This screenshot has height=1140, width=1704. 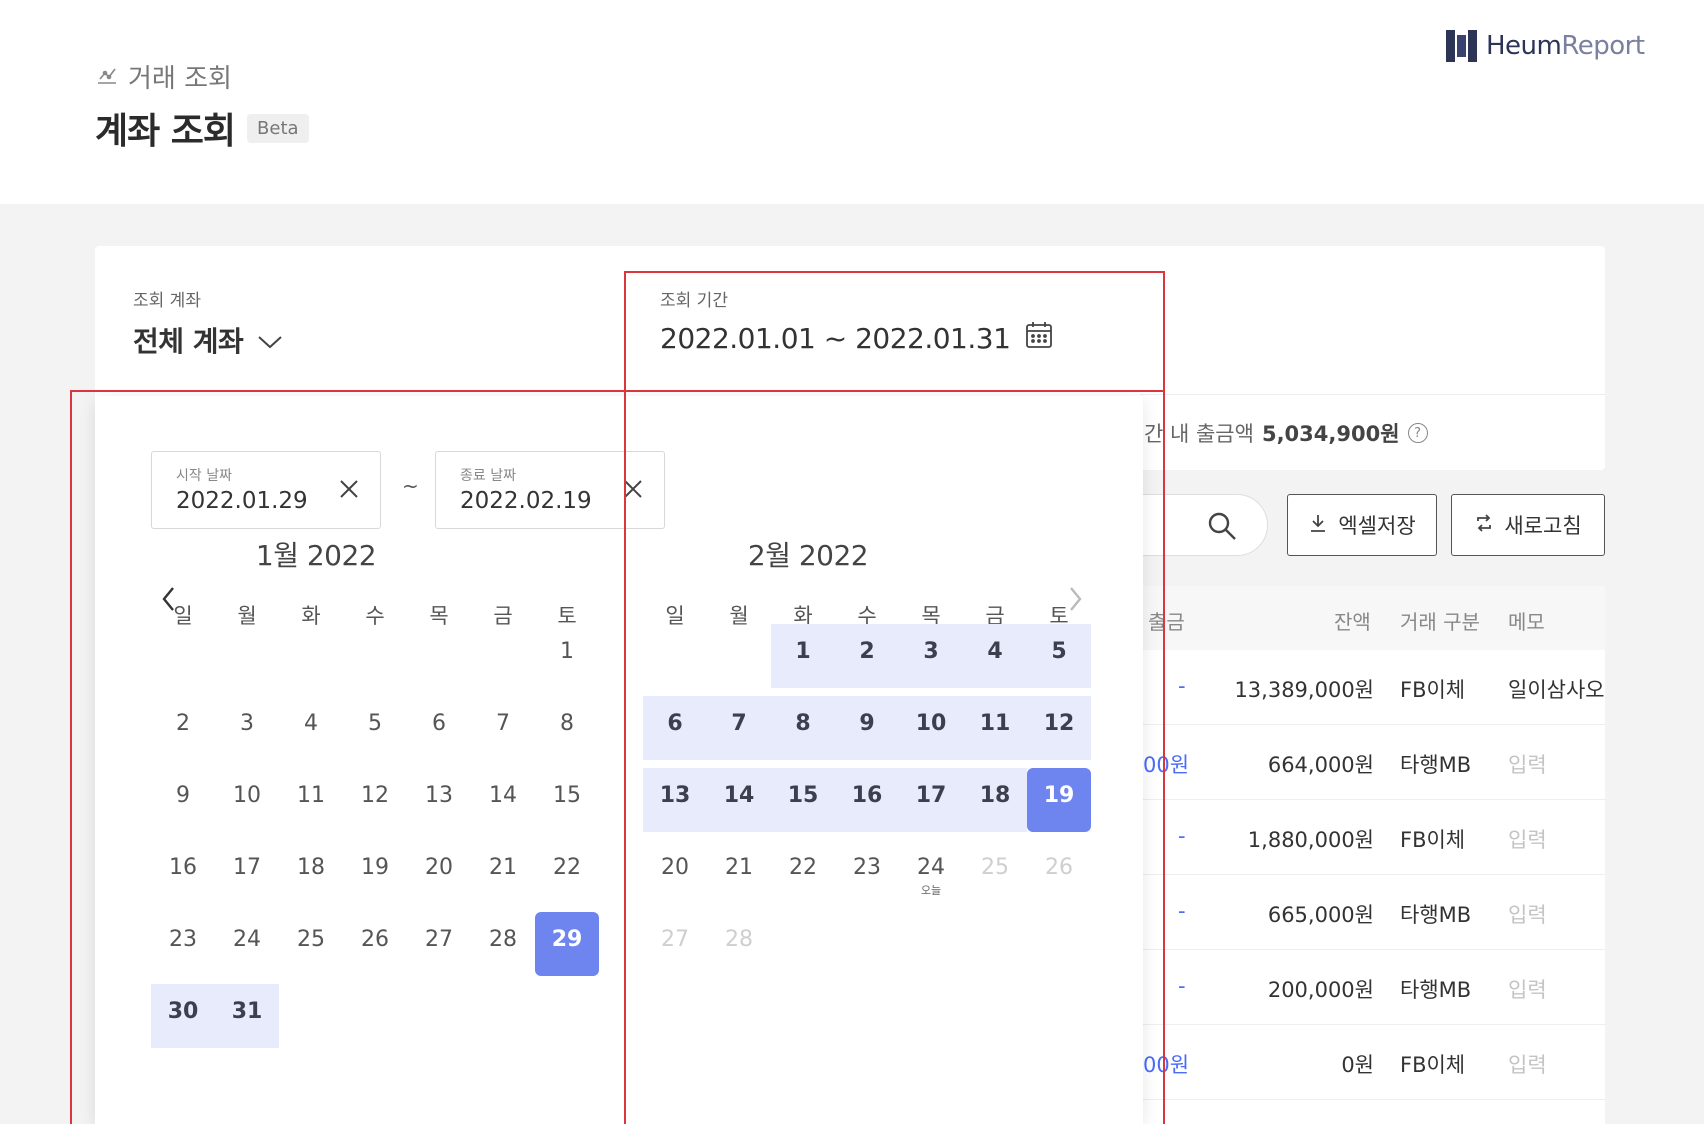 I want to click on day-number: 11, so click(x=311, y=795).